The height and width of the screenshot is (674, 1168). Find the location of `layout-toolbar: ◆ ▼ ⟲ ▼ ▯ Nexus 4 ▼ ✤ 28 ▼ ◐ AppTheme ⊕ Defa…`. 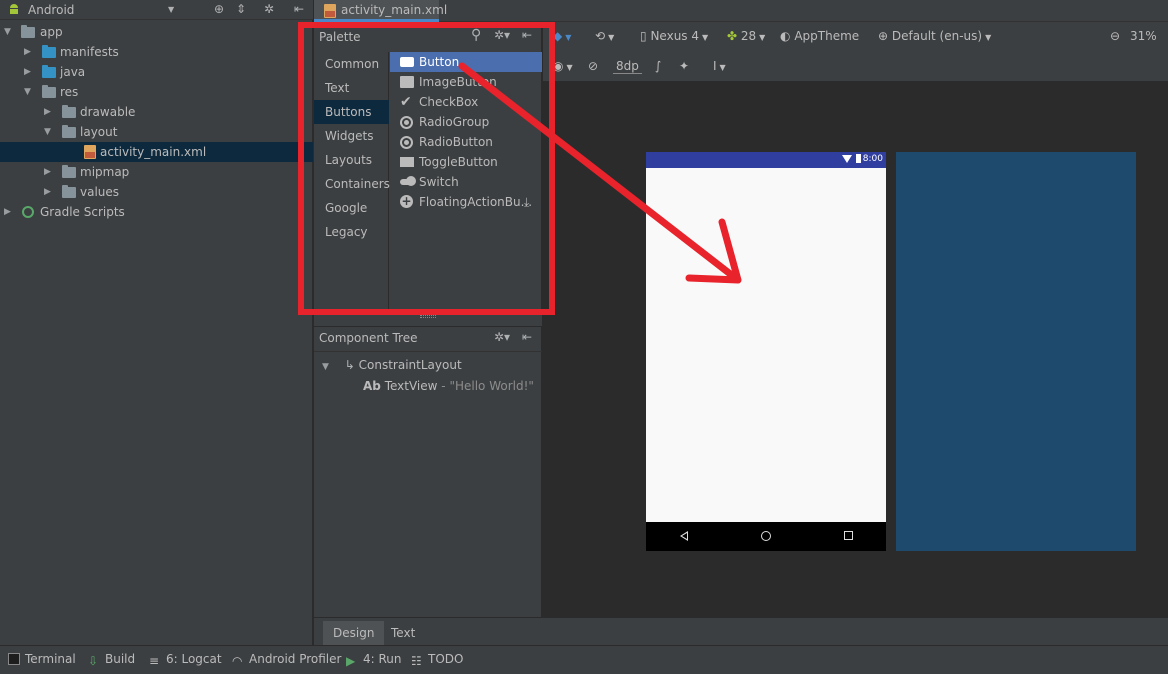

layout-toolbar: ◆ ▼ ⟲ ▼ ▯ Nexus 4 ▼ ✤ 28 ▼ ◐ AppTheme ⊕ Defa… is located at coordinates (855, 37).